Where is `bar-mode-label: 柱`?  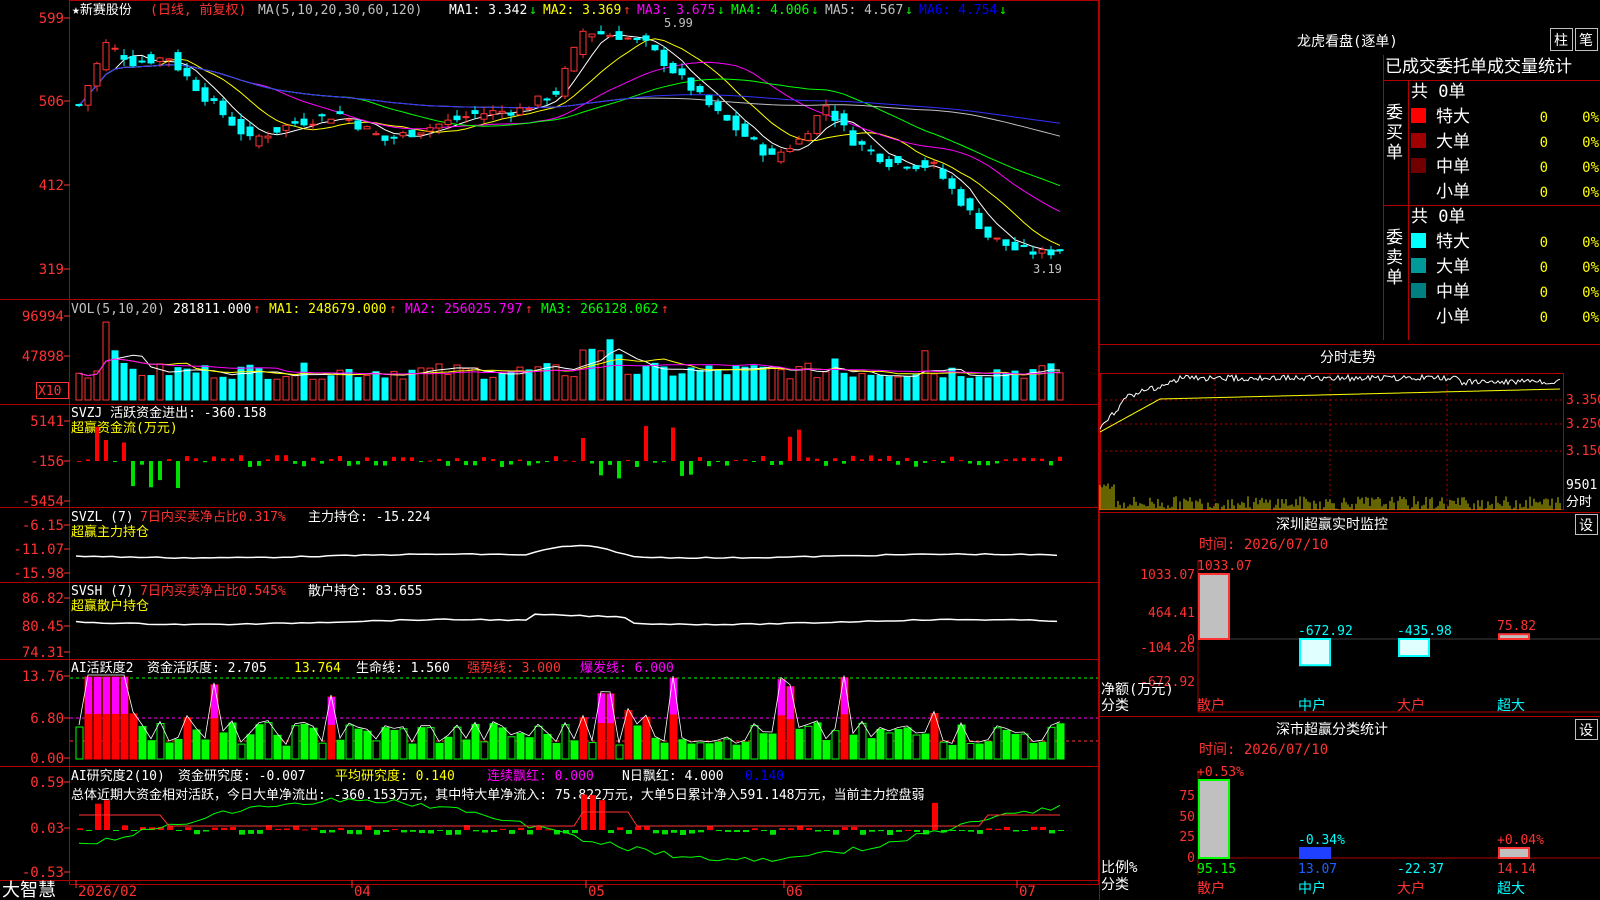
bar-mode-label: 柱 is located at coordinates (1561, 41).